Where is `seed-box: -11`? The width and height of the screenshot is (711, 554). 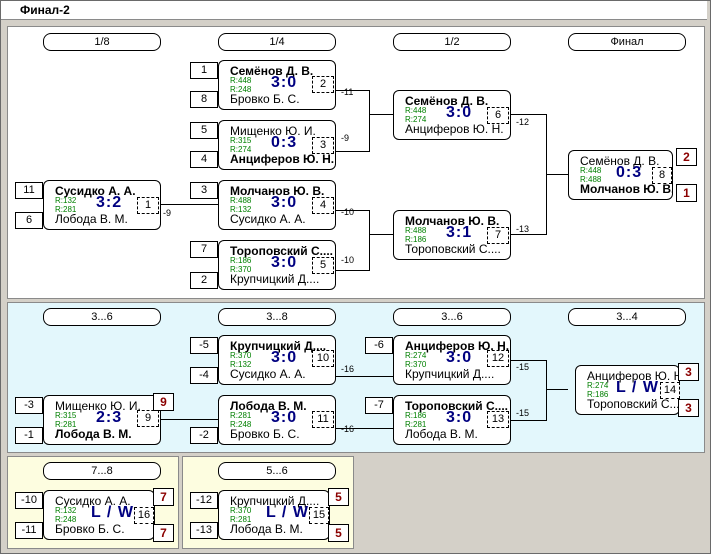 seed-box: -11 is located at coordinates (29, 530).